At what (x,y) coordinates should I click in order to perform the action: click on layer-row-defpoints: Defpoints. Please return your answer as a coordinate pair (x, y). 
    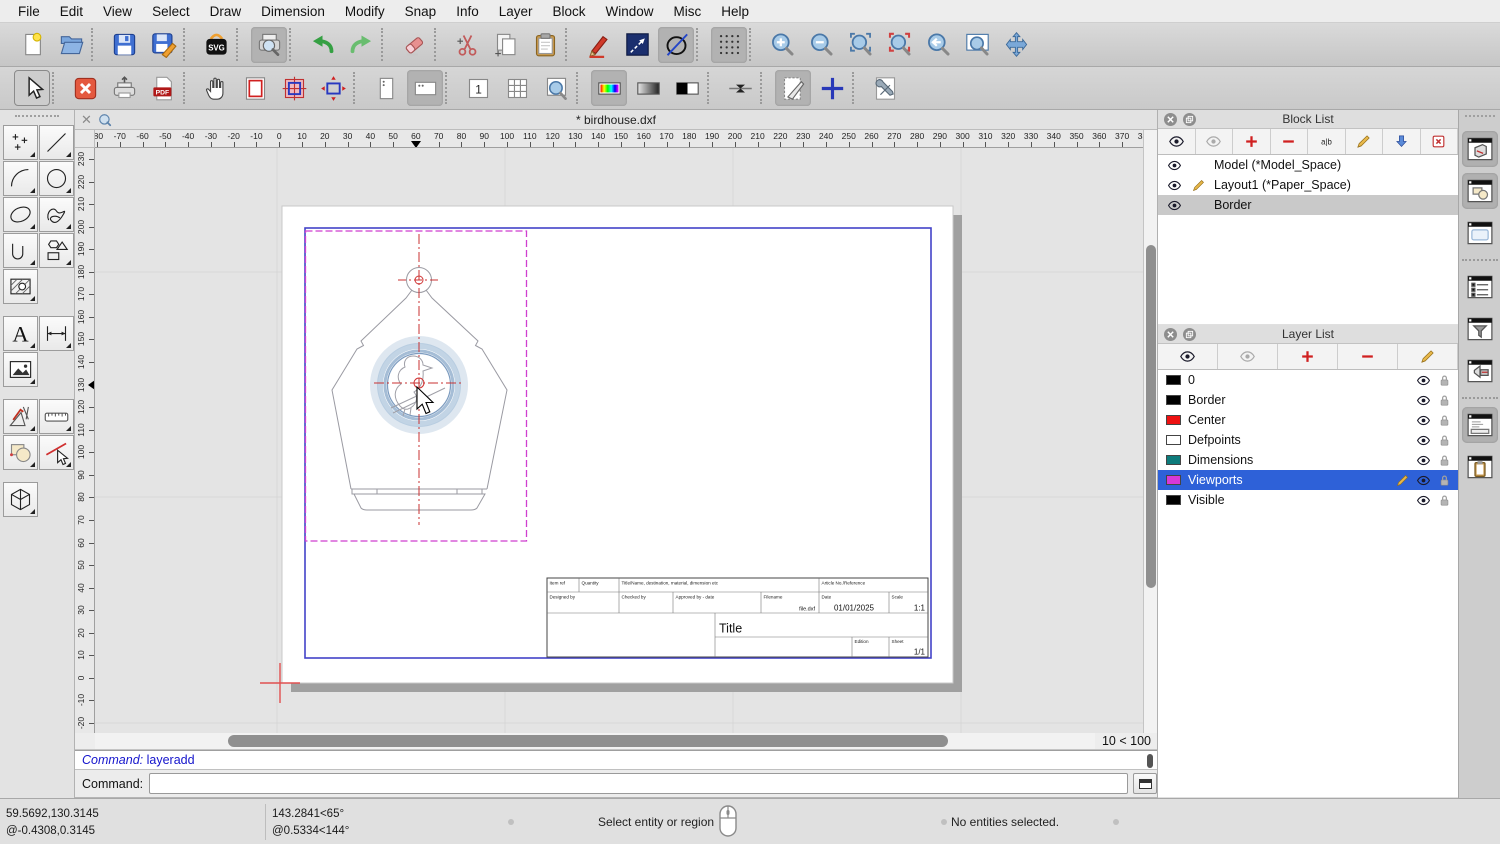
    Looking at the image, I should click on (1308, 440).